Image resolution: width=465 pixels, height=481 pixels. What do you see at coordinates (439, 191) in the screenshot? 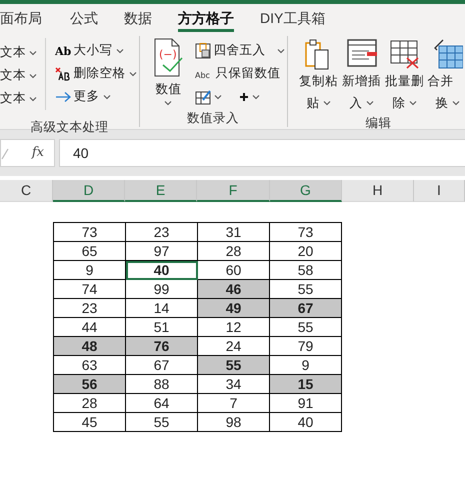
I see `column-header: I` at bounding box center [439, 191].